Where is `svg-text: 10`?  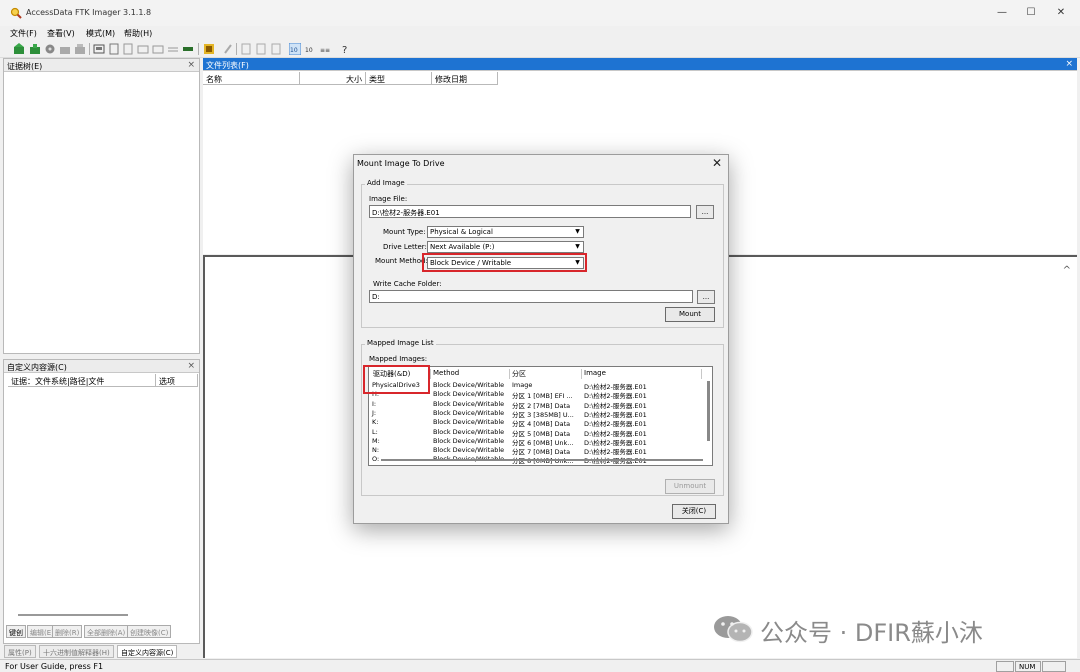
svg-text: 10 is located at coordinates (309, 50).